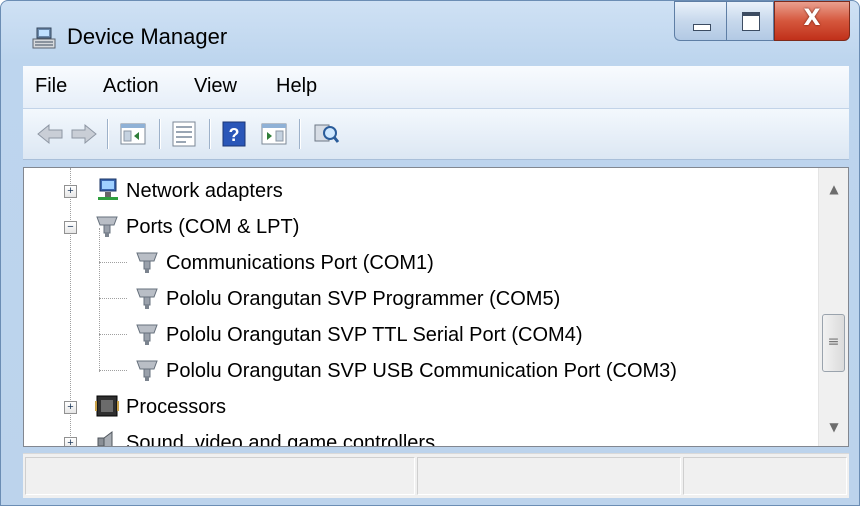 Image resolution: width=862 pixels, height=508 pixels. Describe the element at coordinates (44, 38) in the screenshot. I see `device-manager-icon` at that location.